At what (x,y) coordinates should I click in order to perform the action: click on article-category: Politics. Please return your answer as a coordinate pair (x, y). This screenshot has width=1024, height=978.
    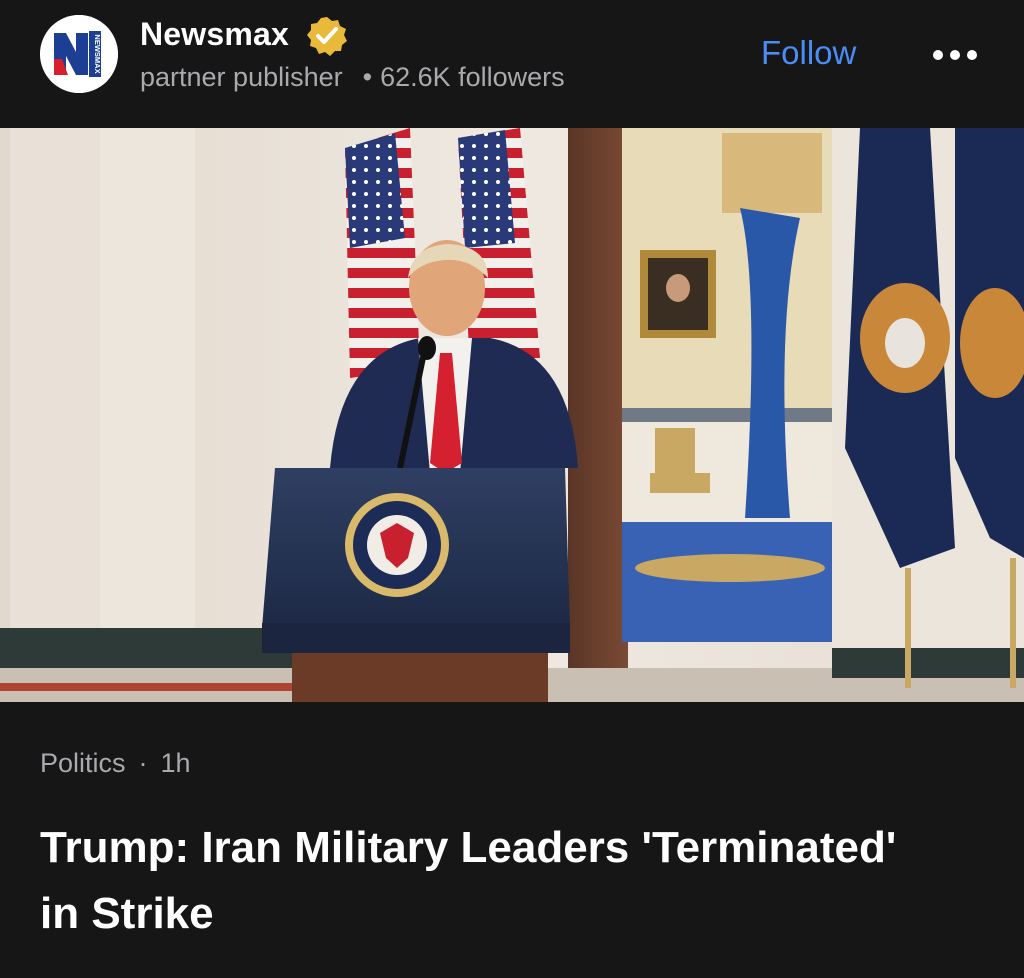
    Looking at the image, I should click on (83, 763).